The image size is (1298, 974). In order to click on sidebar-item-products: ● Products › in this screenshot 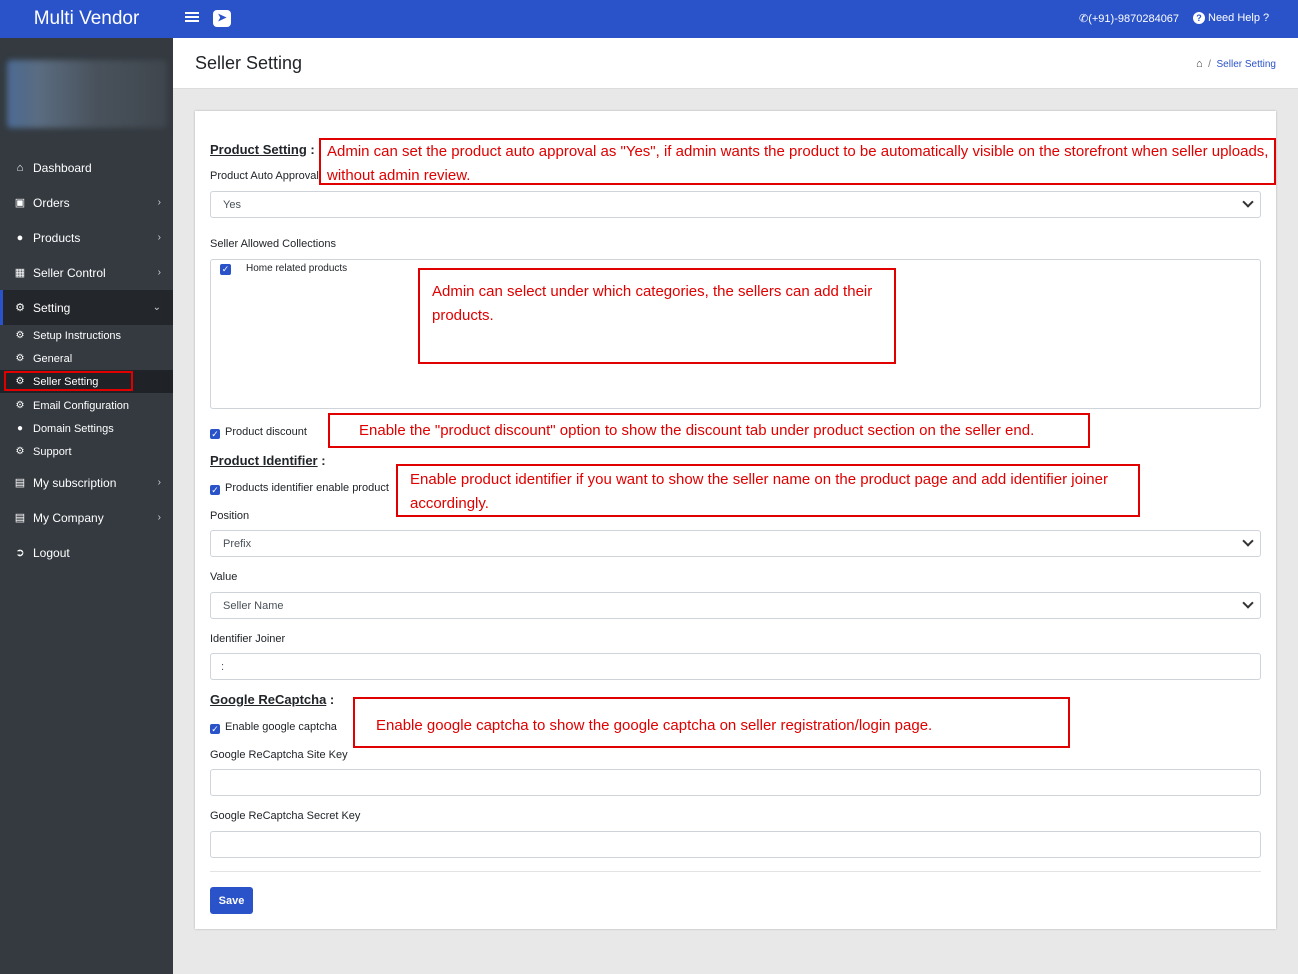, I will do `click(86, 237)`.